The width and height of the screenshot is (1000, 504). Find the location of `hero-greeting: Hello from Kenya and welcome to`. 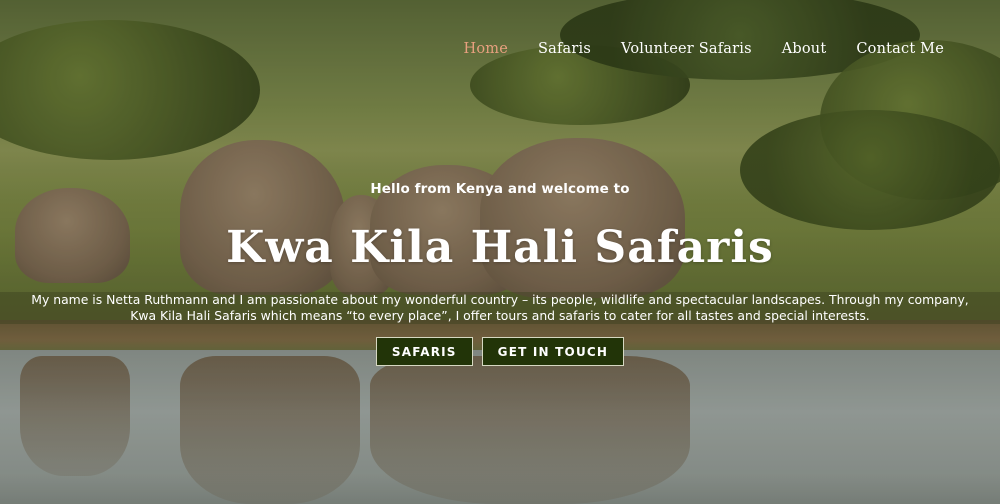

hero-greeting: Hello from Kenya and welcome to is located at coordinates (500, 189).